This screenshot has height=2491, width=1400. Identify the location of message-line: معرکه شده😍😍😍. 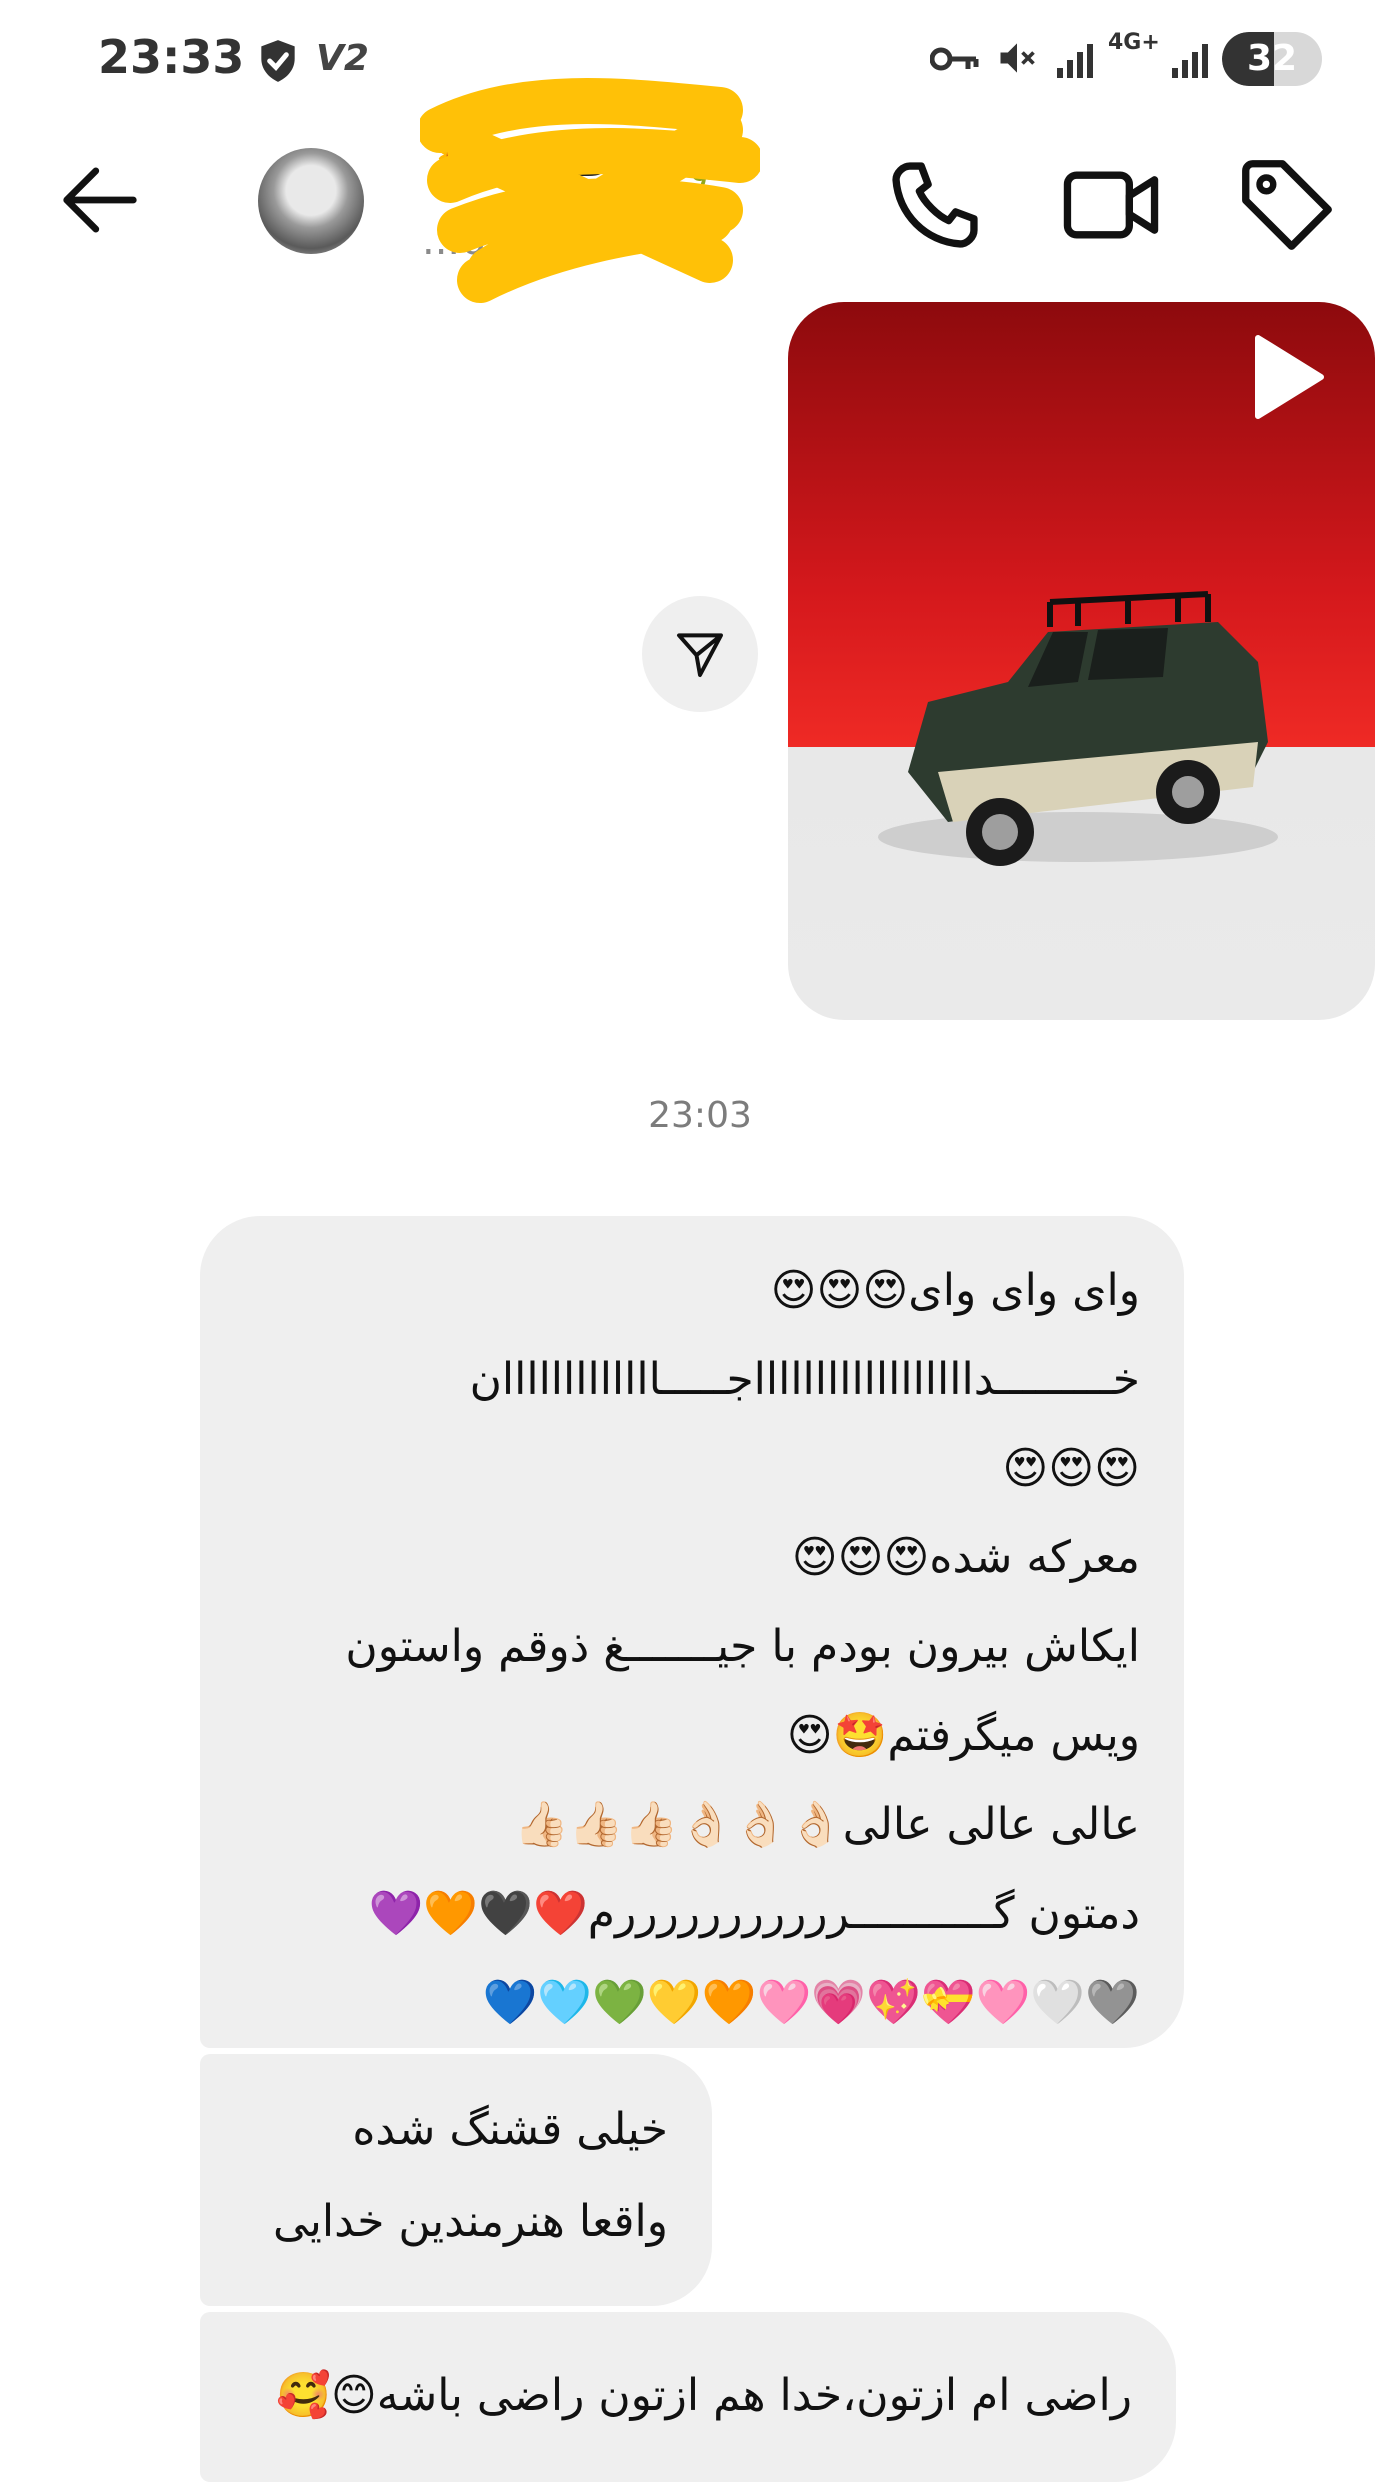
(965, 1557).